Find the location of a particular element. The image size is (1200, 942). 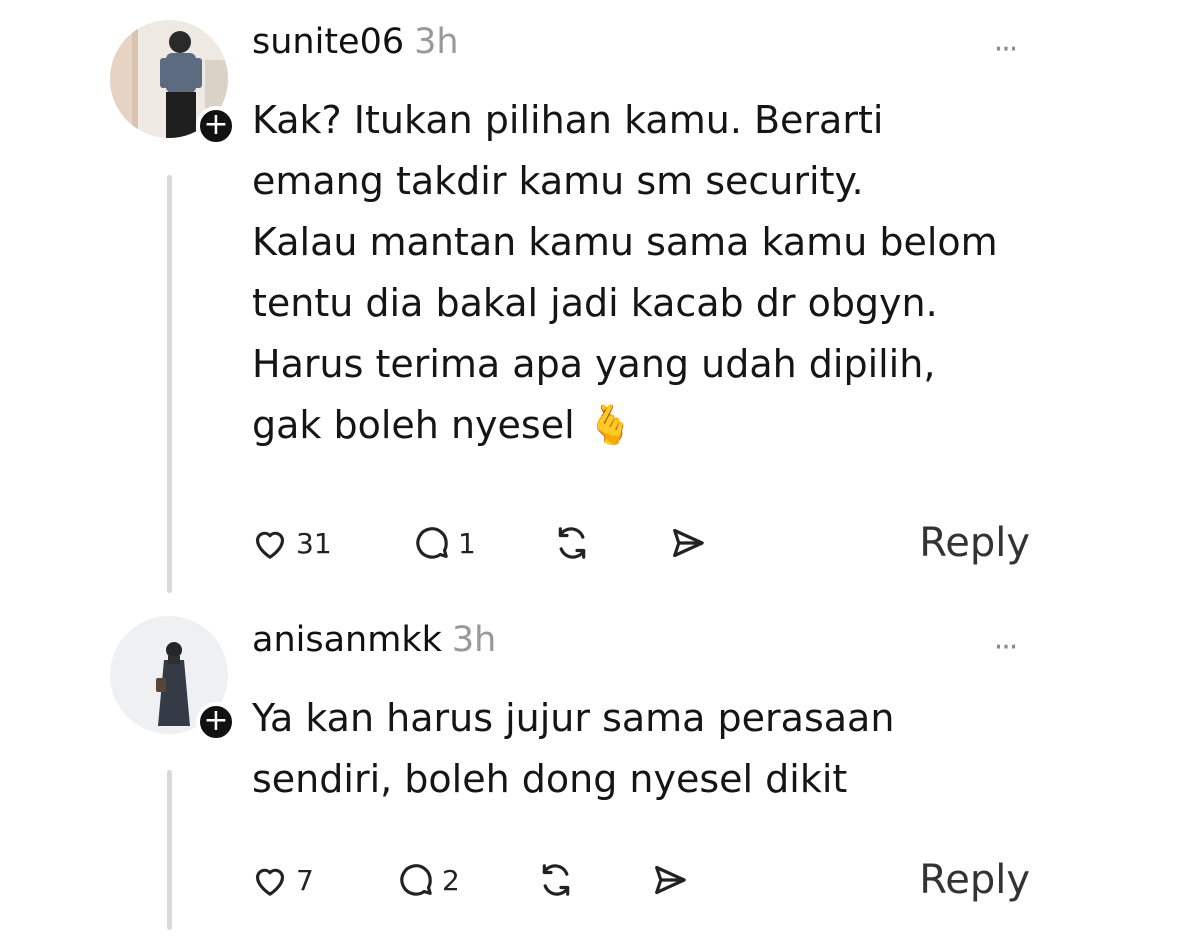

like-count: 31 is located at coordinates (314, 543).